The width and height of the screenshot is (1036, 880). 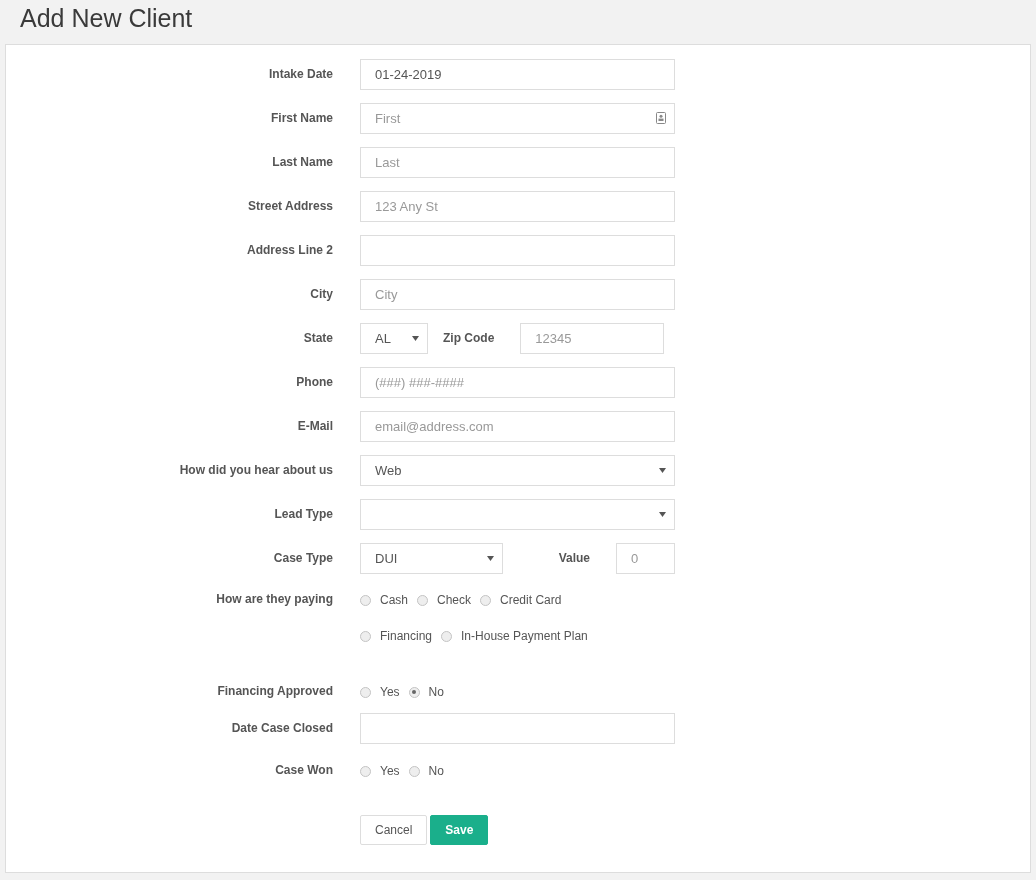 What do you see at coordinates (321, 294) in the screenshot?
I see `field-label: City` at bounding box center [321, 294].